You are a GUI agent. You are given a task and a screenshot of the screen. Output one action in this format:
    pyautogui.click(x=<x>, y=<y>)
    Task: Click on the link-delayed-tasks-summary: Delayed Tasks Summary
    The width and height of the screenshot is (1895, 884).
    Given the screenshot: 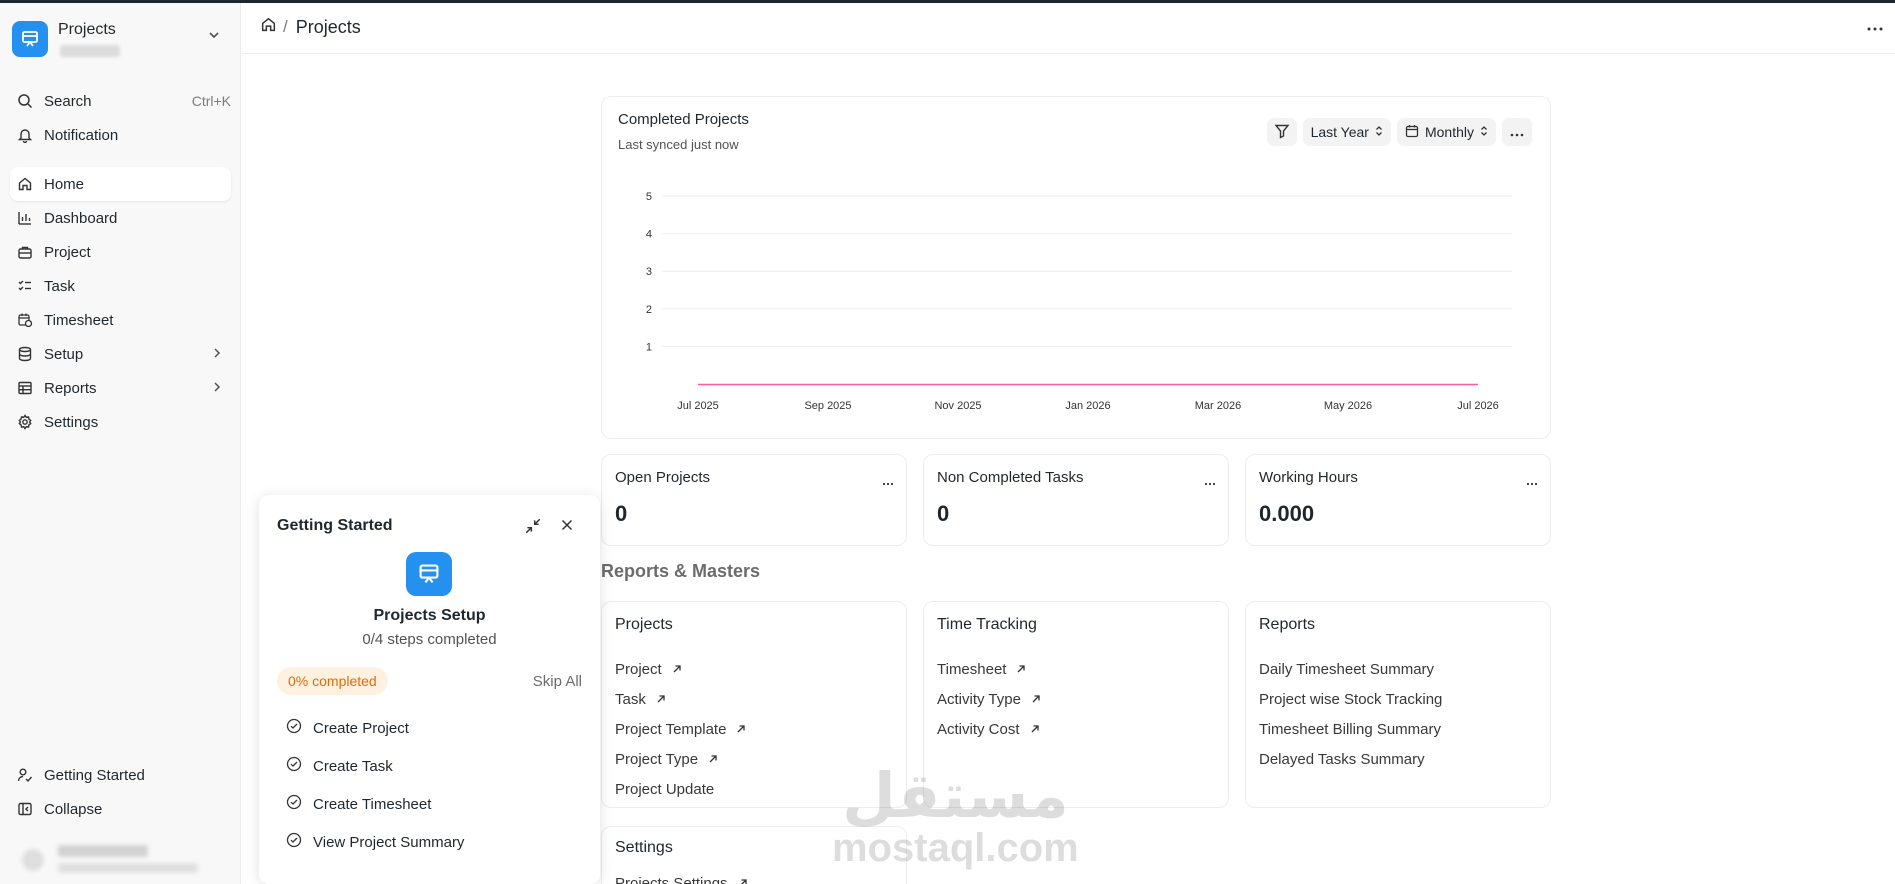 What is the action you would take?
    pyautogui.click(x=1350, y=759)
    